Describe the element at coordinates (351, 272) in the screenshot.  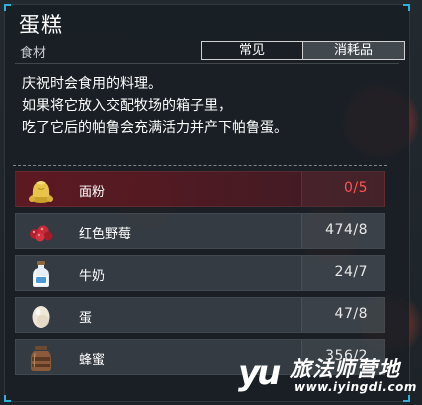
I see `ingredient-count: 24/7` at that location.